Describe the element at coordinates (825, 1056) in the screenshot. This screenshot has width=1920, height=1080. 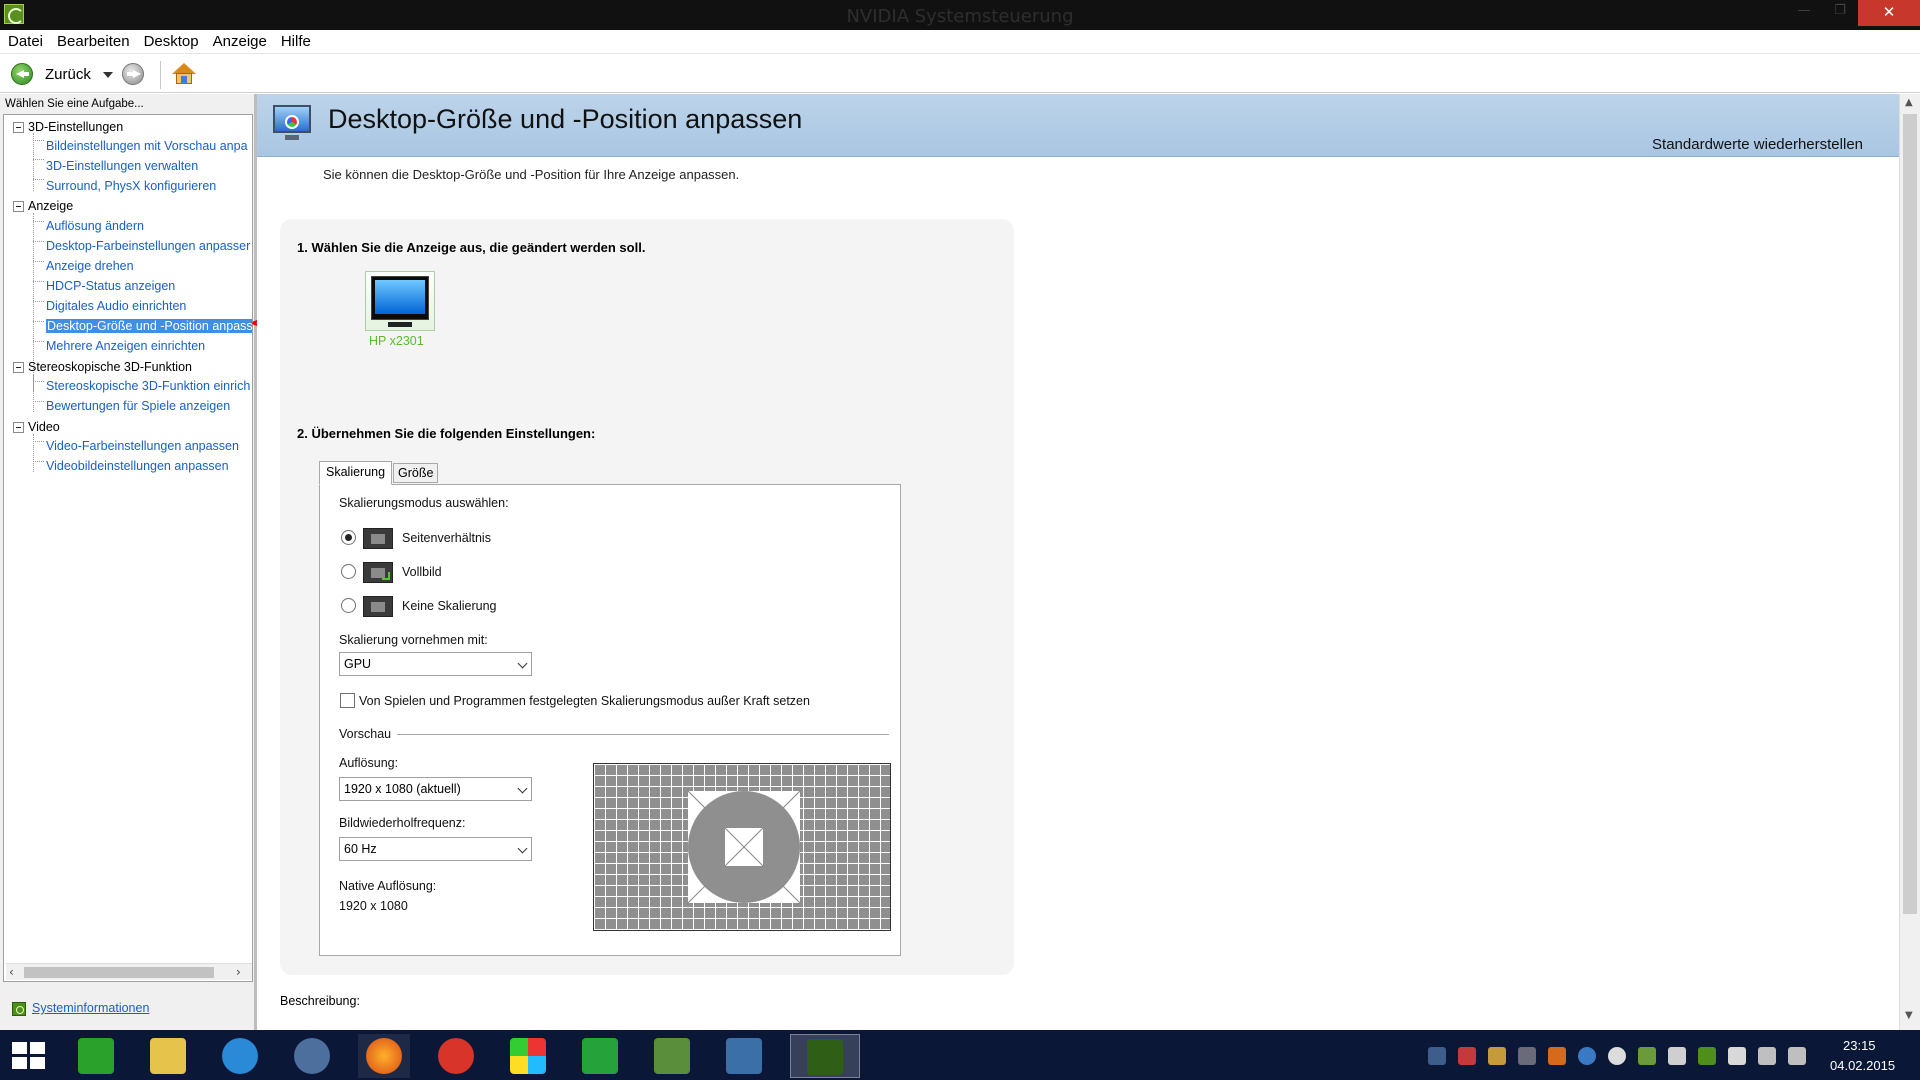
I see `nvidia-taskbar-icon` at that location.